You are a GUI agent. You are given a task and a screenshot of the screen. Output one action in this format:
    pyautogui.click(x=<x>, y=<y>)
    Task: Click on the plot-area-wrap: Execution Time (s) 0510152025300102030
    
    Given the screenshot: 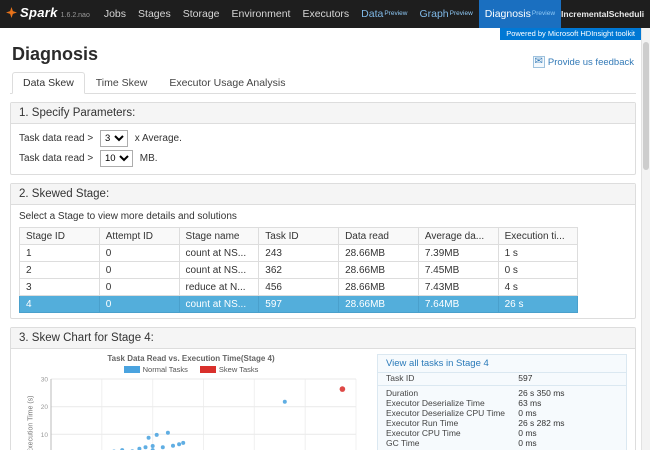 What is the action you would take?
    pyautogui.click(x=191, y=412)
    